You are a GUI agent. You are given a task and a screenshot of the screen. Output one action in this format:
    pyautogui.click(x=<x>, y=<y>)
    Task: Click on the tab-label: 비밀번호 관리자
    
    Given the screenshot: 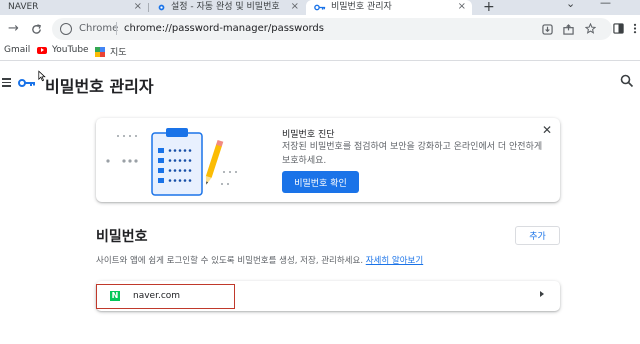 What is the action you would take?
    pyautogui.click(x=361, y=7)
    